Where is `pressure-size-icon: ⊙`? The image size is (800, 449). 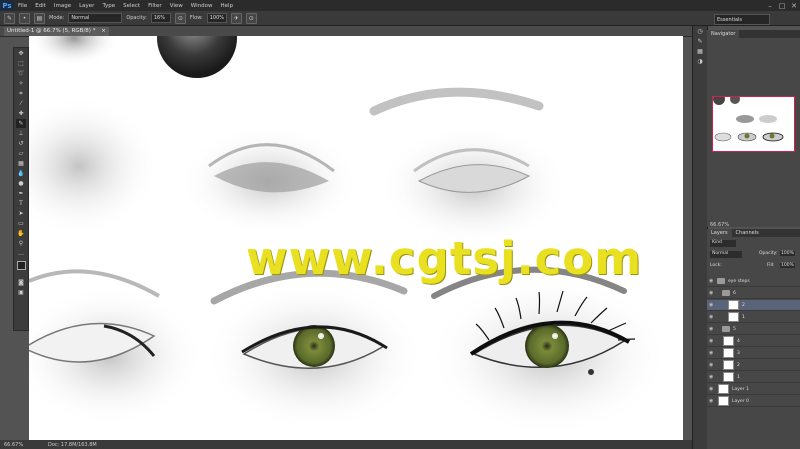
pressure-size-icon: ⊙ is located at coordinates (251, 18).